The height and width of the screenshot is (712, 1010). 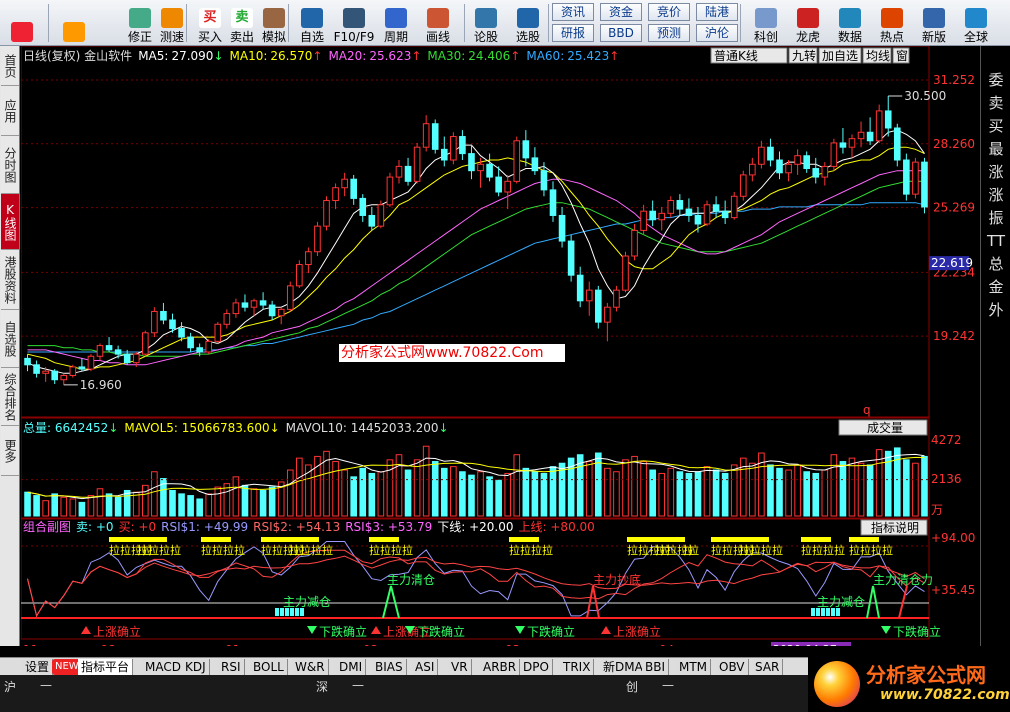 What do you see at coordinates (934, 23) in the screenshot?
I see `toolbar-new-version-button: 新版` at bounding box center [934, 23].